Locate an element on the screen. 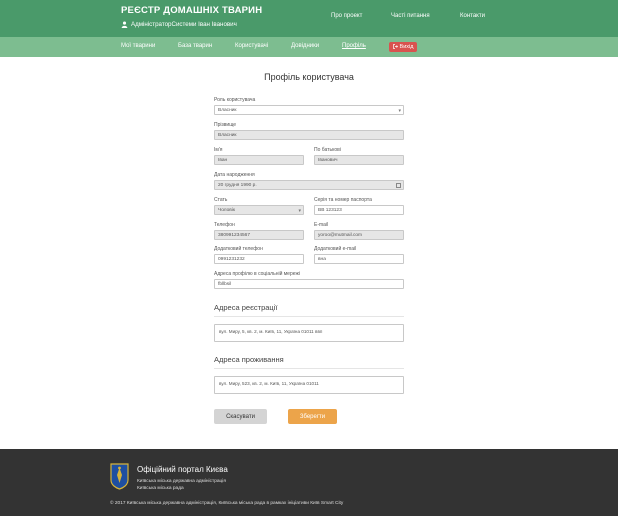 This screenshot has height=516, width=618. social-field: fbllbsil is located at coordinates (309, 284).